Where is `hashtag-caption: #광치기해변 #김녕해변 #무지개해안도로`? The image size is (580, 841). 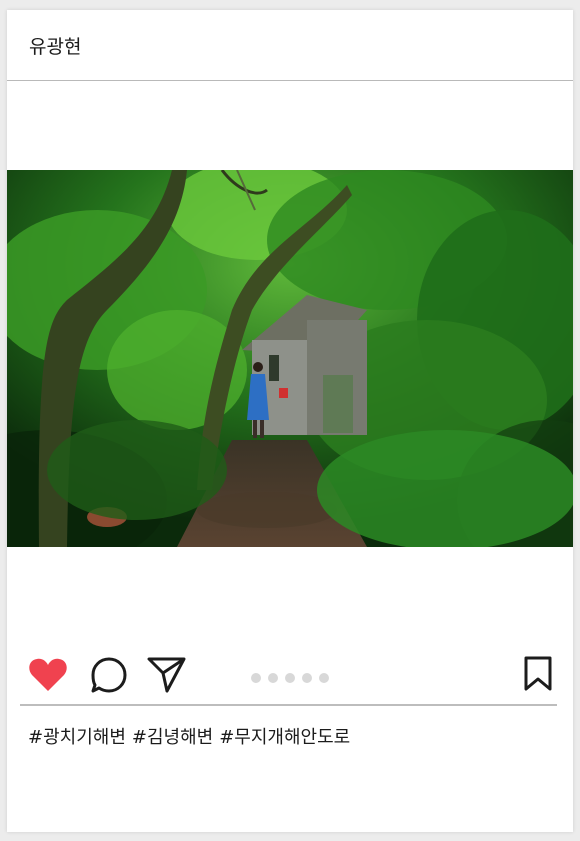 hashtag-caption: #광치기해변 #김녕해변 #무지개해안도로 is located at coordinates (189, 736).